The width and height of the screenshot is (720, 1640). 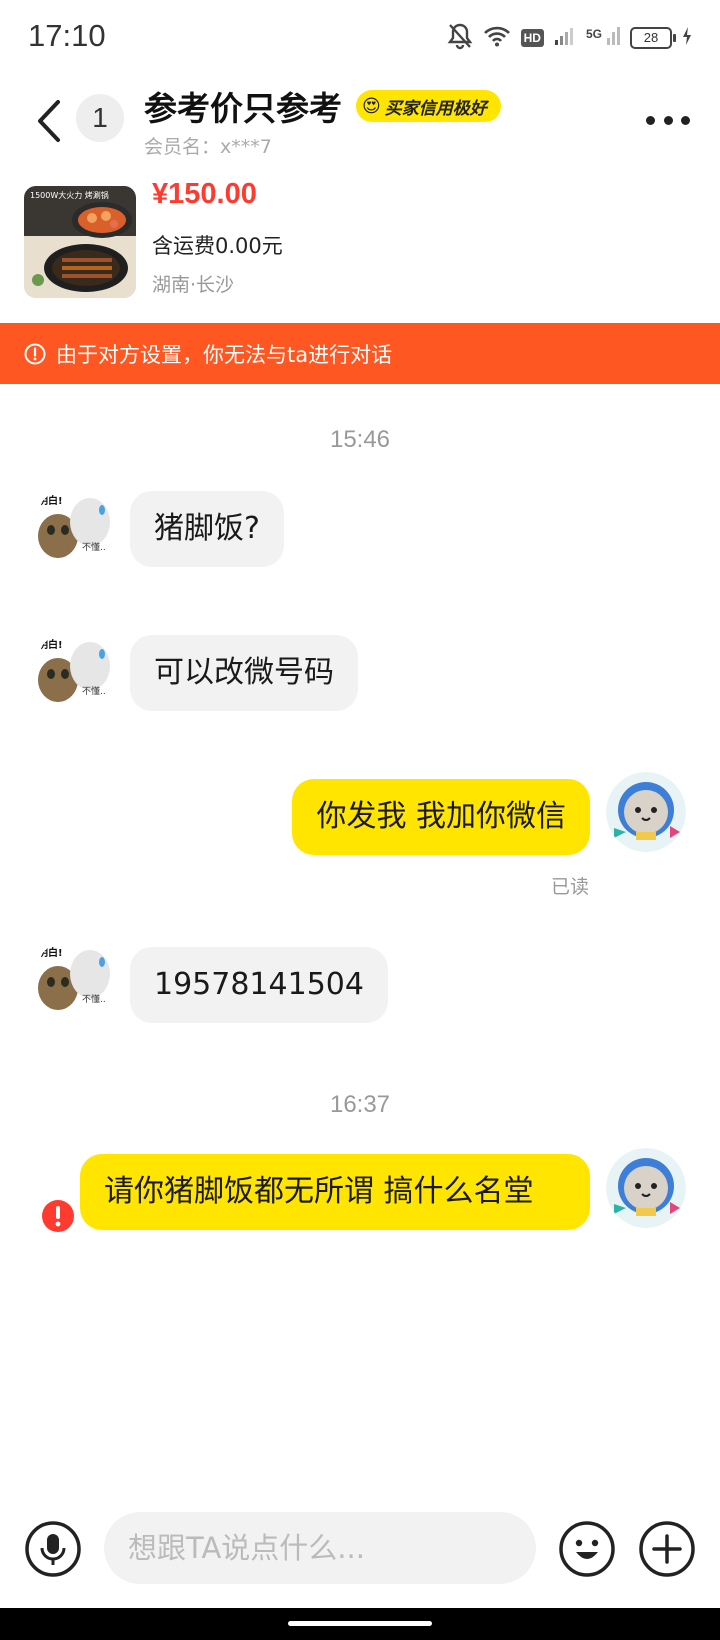 I want to click on thumb-caption: 1500W大火力 烤涮锅, so click(x=69, y=195).